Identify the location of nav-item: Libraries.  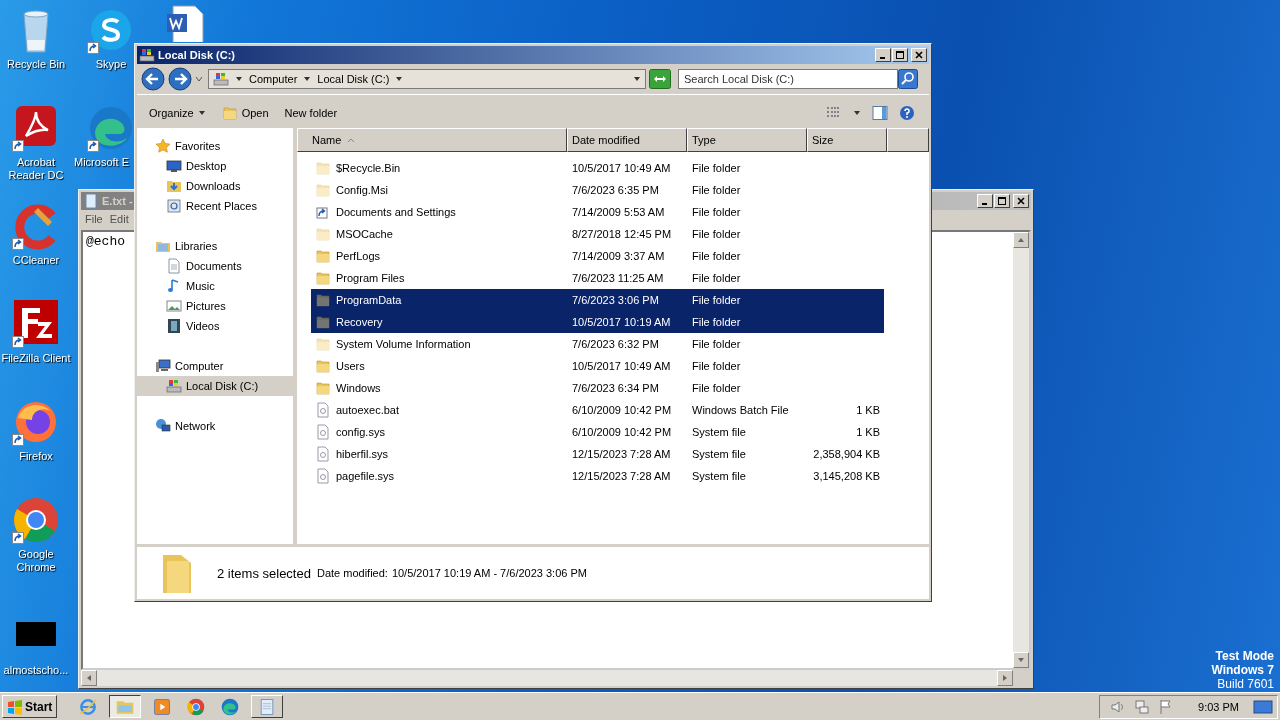
(215, 246).